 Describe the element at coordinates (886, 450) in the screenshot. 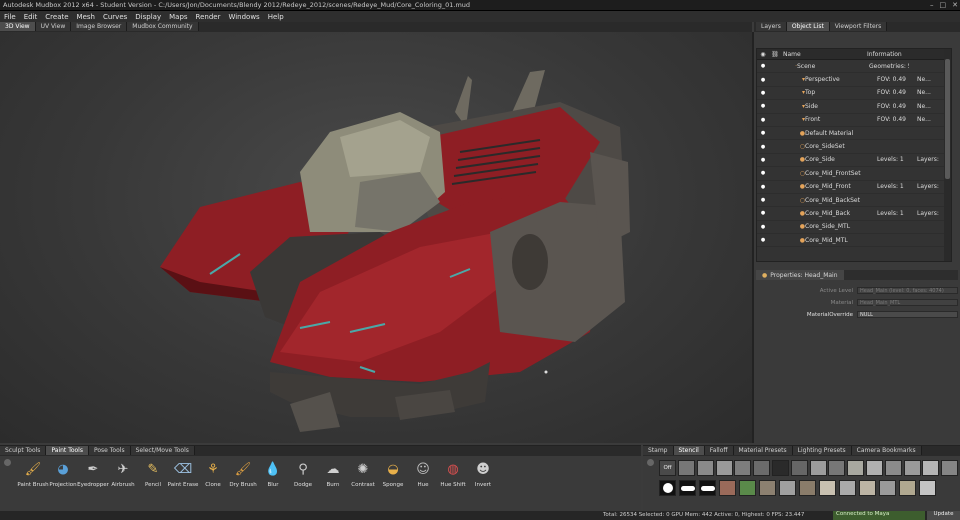

I see `tab-camera-bookmarks: Camera Bookmarks` at that location.